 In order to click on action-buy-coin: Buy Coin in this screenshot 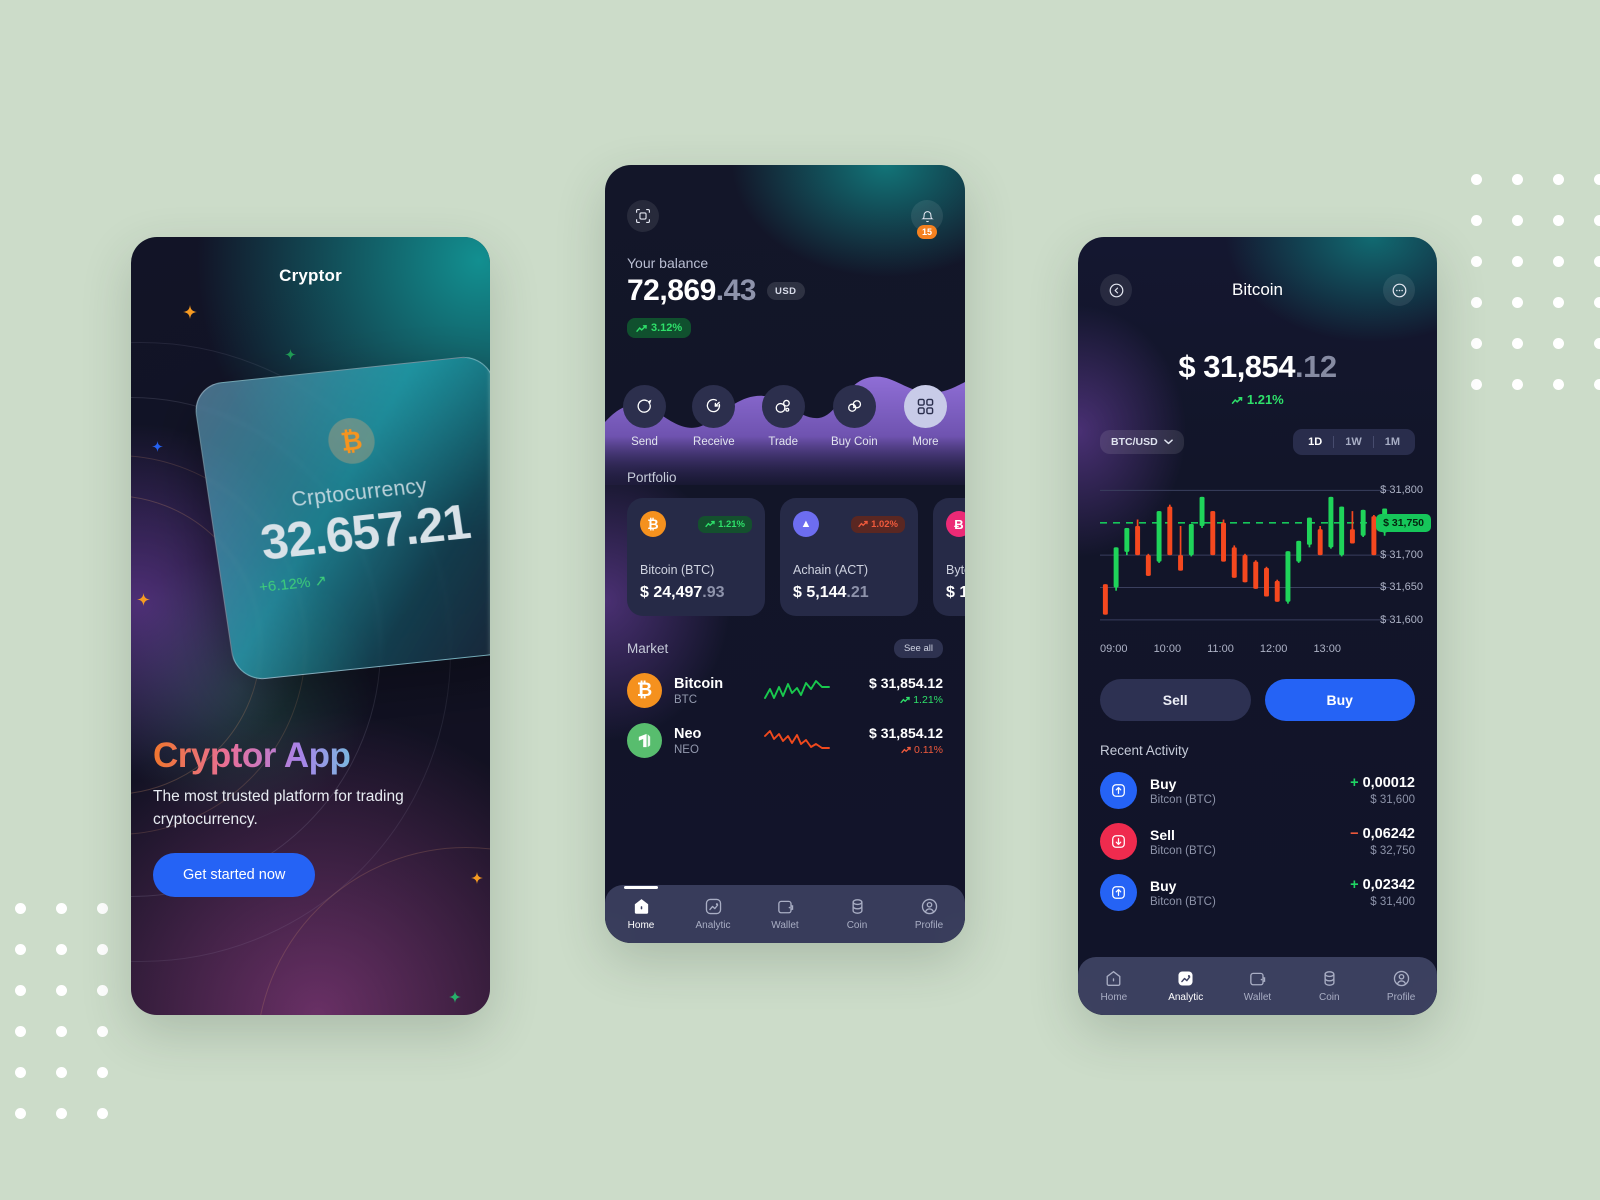, I will do `click(854, 416)`.